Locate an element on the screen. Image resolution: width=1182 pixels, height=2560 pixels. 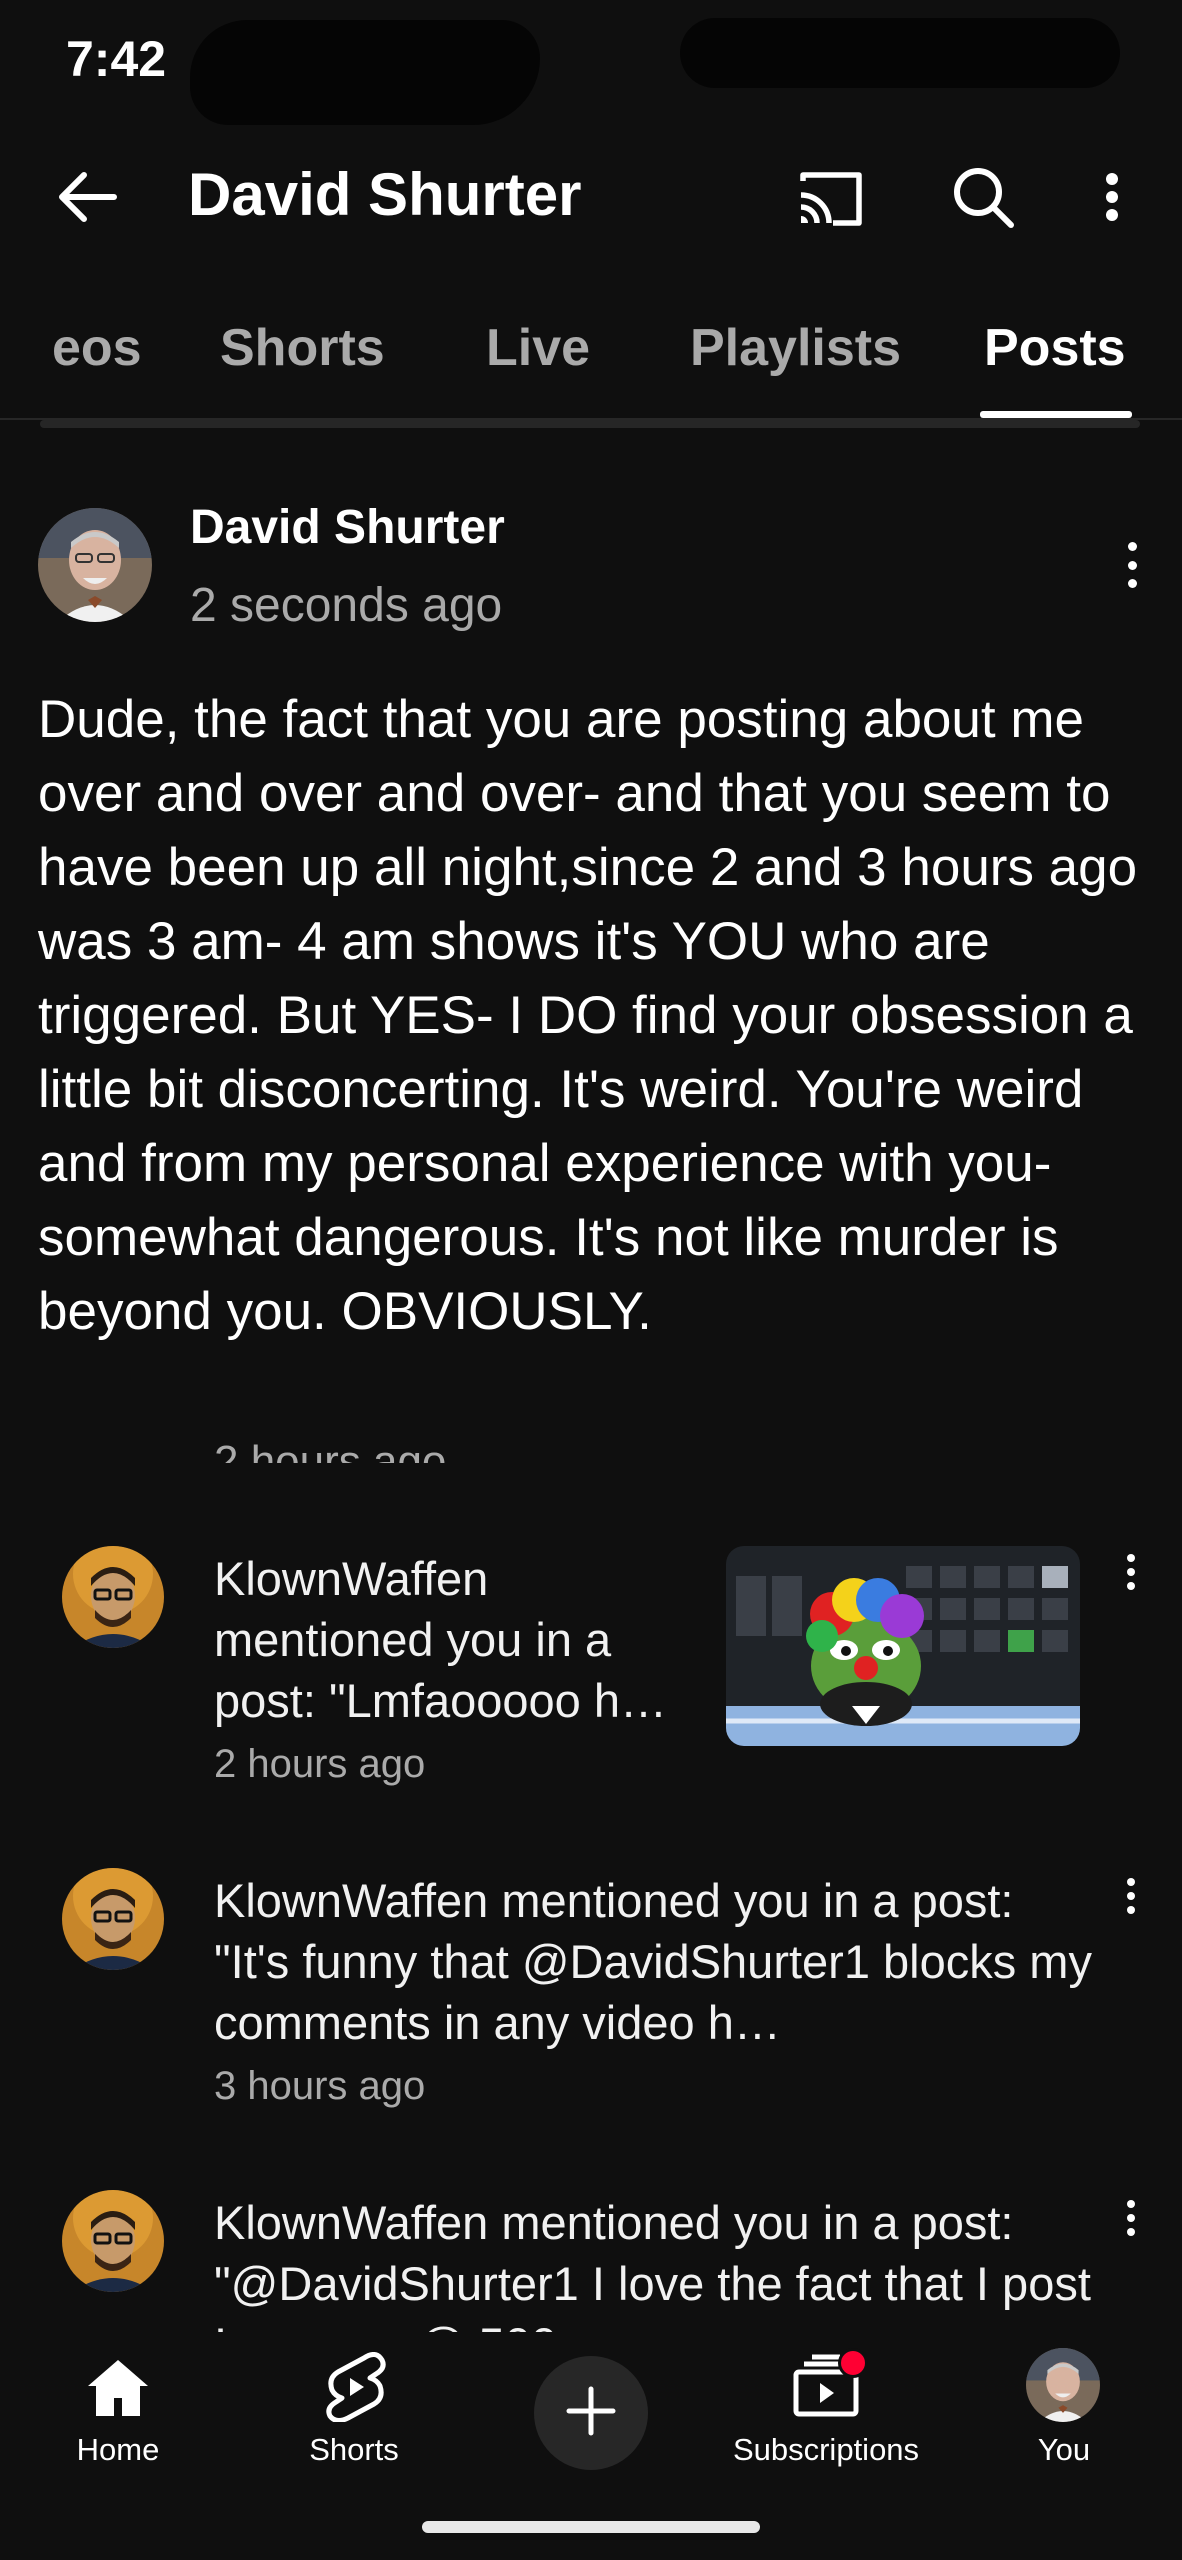
scroll-hint is located at coordinates (590, 424).